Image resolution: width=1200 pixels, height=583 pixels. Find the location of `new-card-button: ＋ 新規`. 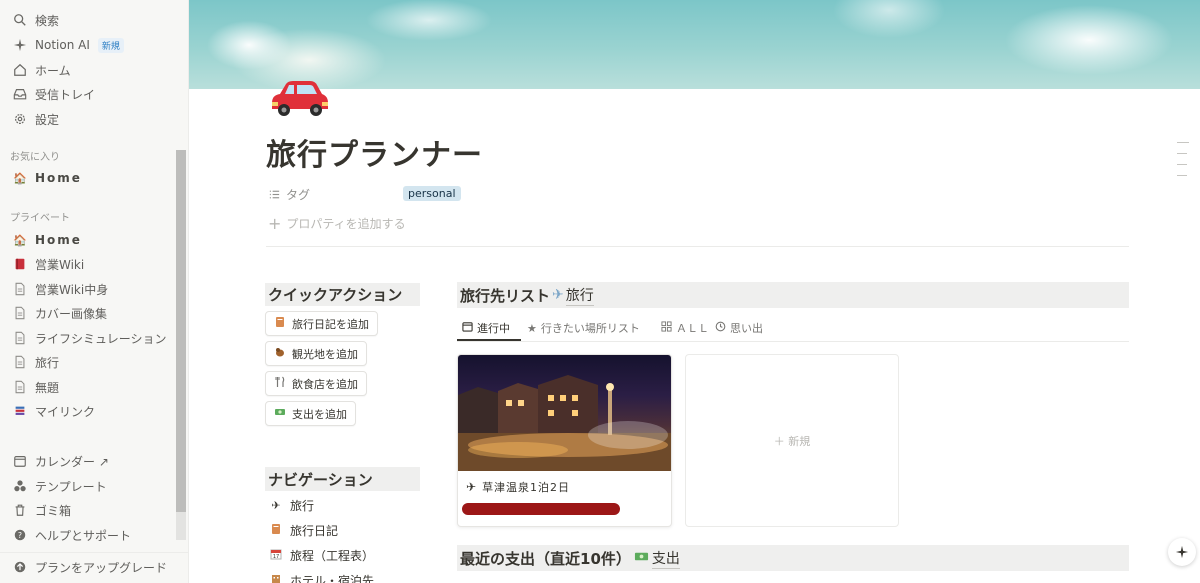

new-card-button: ＋ 新規 is located at coordinates (792, 440).